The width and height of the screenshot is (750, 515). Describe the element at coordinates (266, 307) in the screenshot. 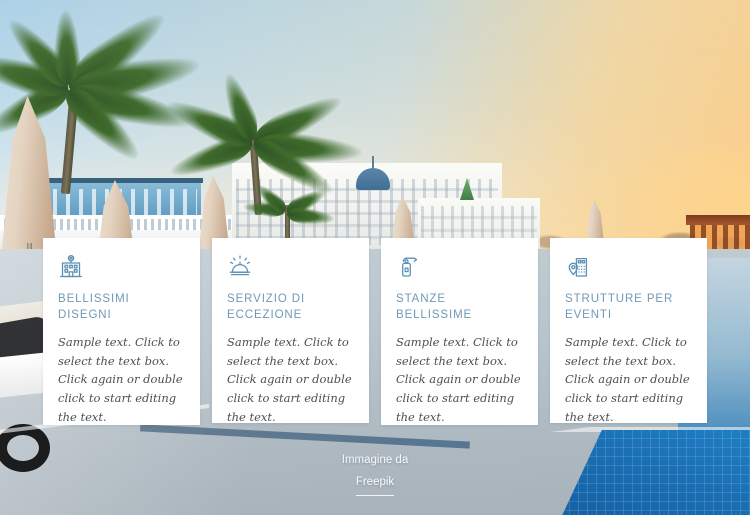

I see `feature-card-title: SERVIZIO DI ECCEZIONE` at that location.